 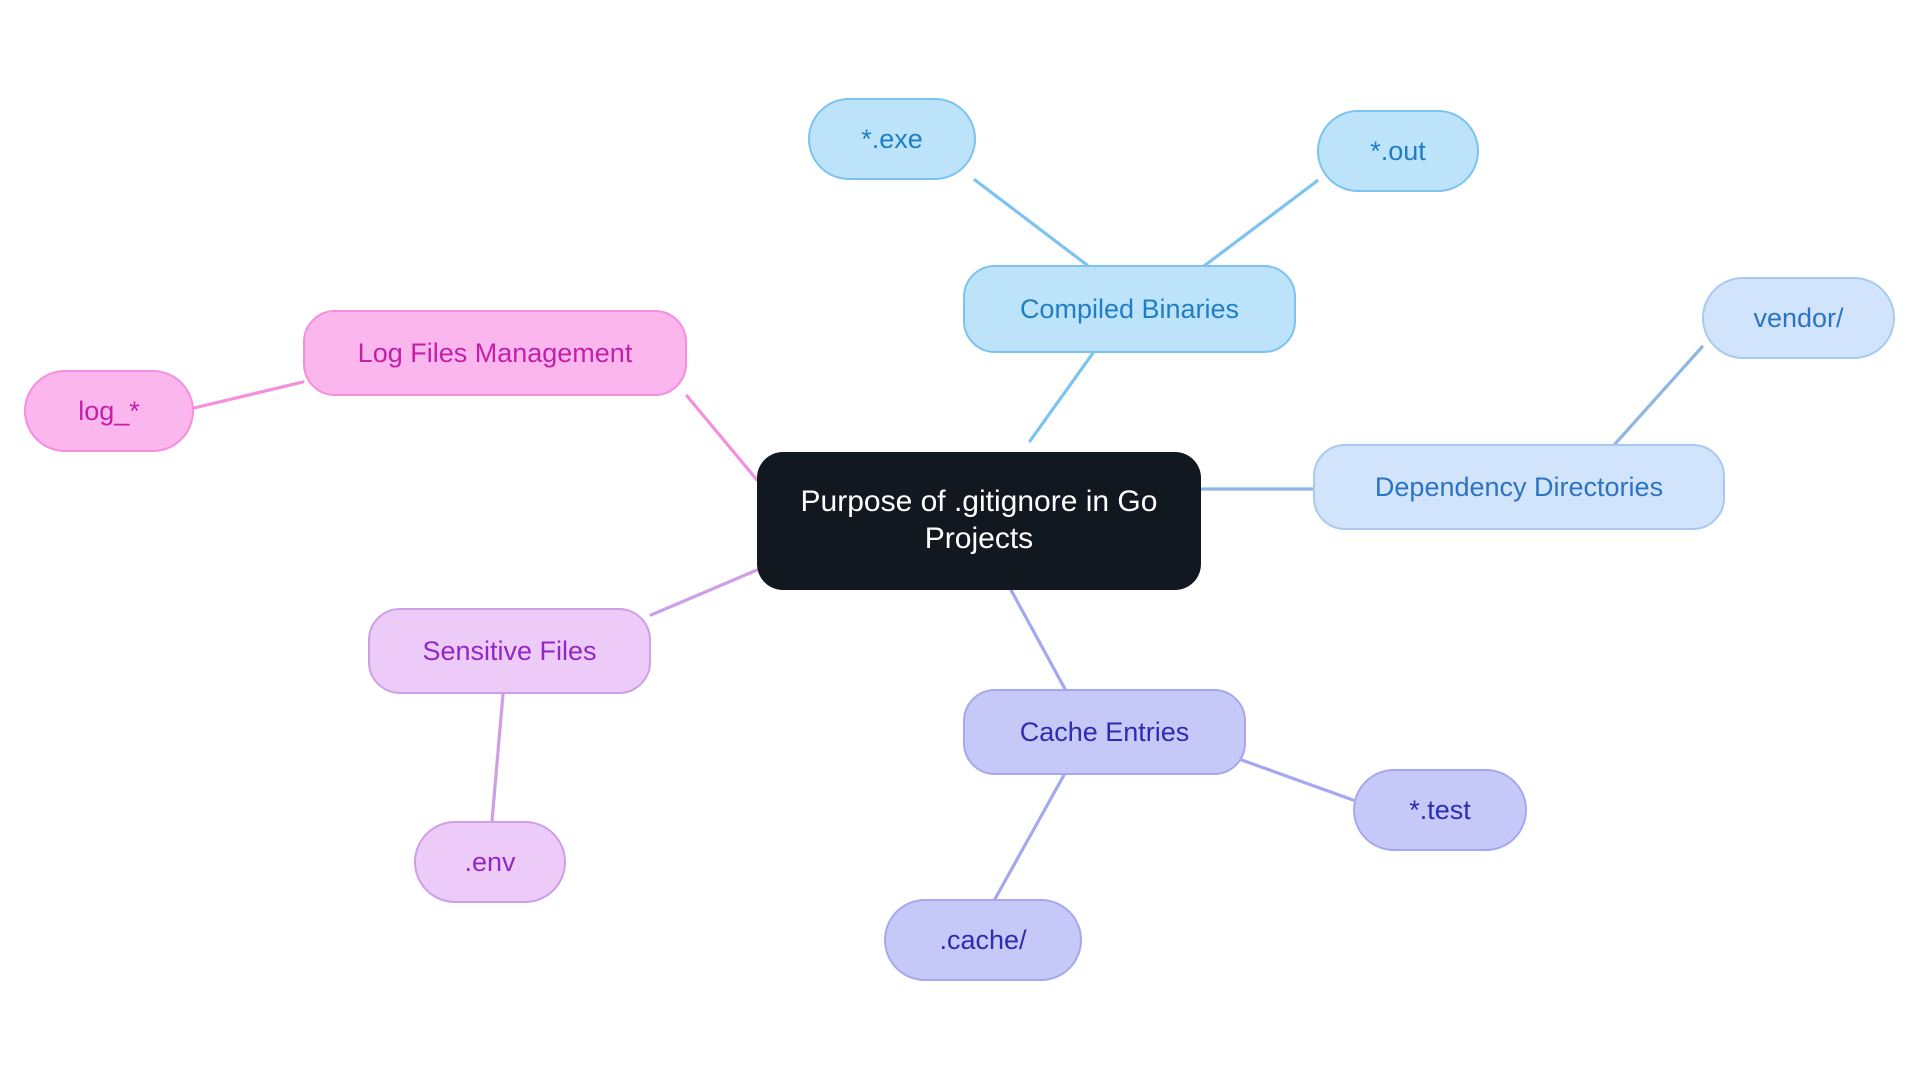 I want to click on mindmap-leaf-env: .env, so click(x=490, y=862).